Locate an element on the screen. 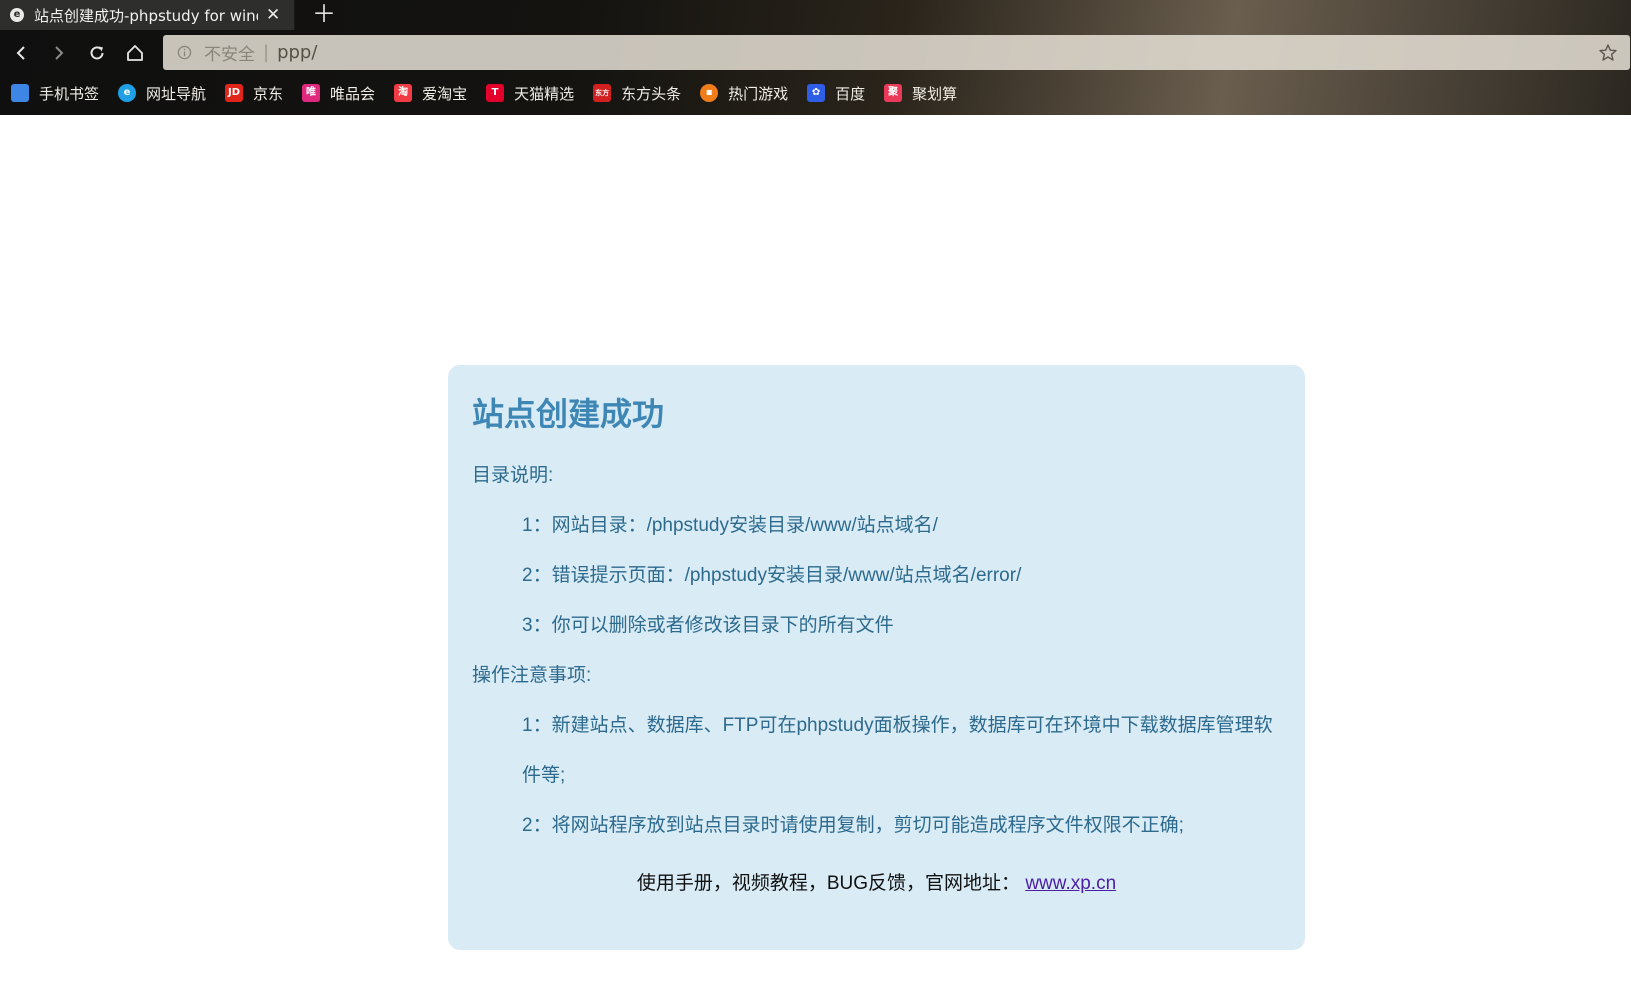  reload-icon is located at coordinates (97, 53).